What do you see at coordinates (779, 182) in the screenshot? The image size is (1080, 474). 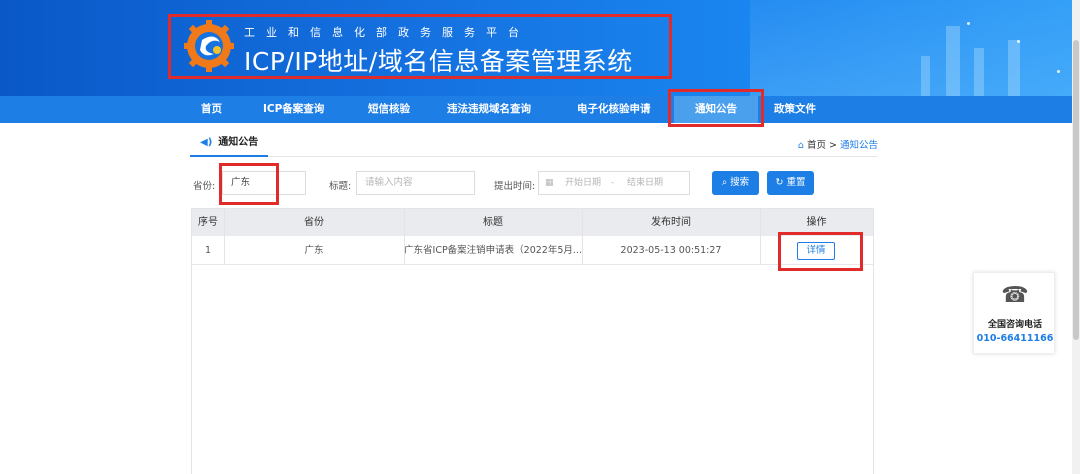 I see `refresh-icon: ↻` at bounding box center [779, 182].